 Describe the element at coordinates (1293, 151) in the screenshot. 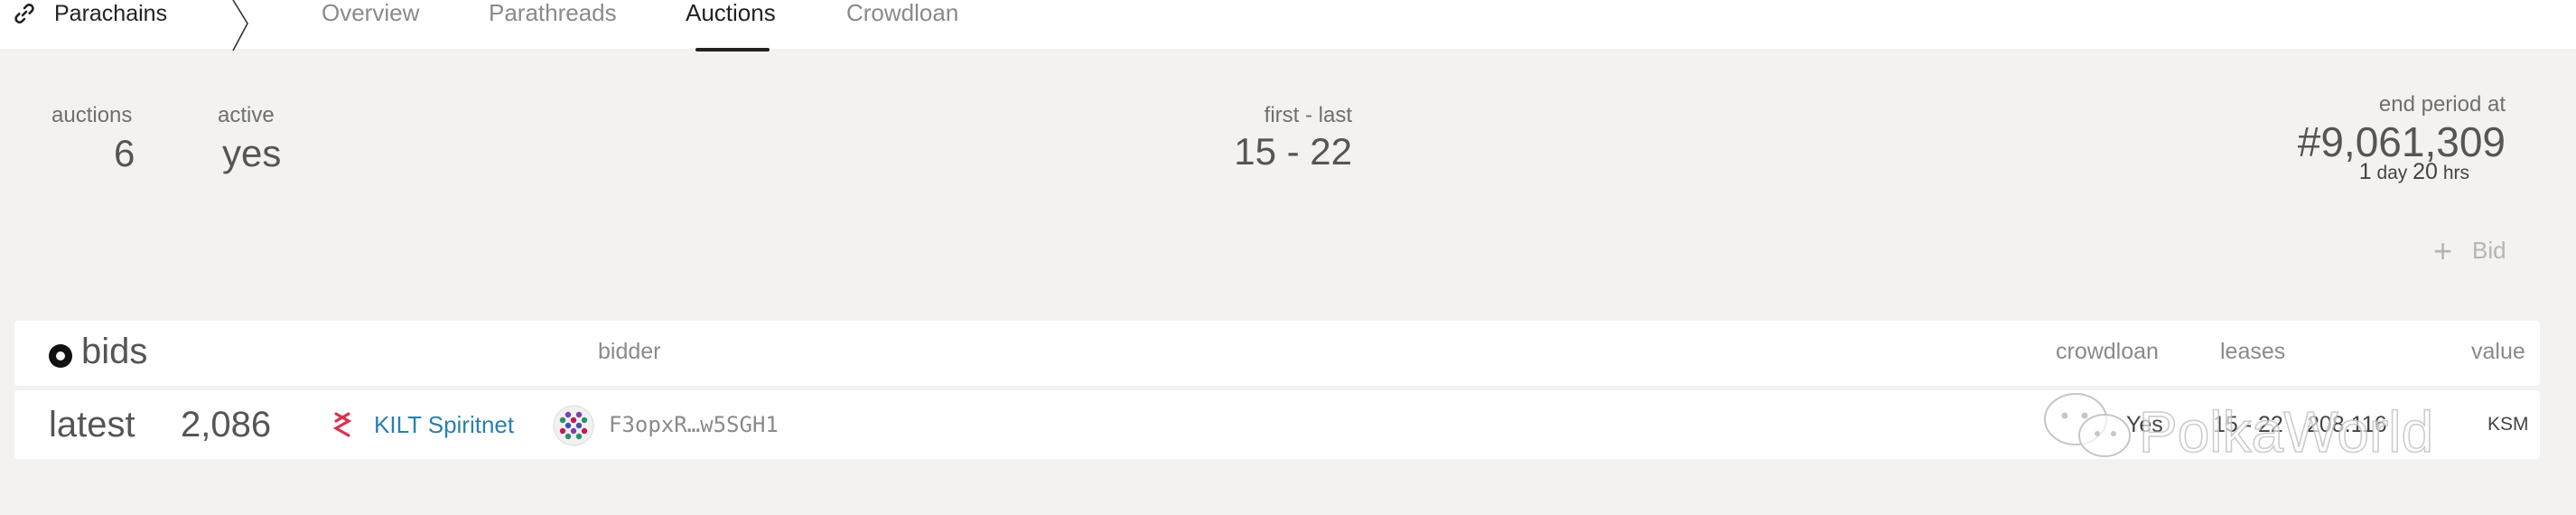

I see `range-value: 15 - 22` at that location.